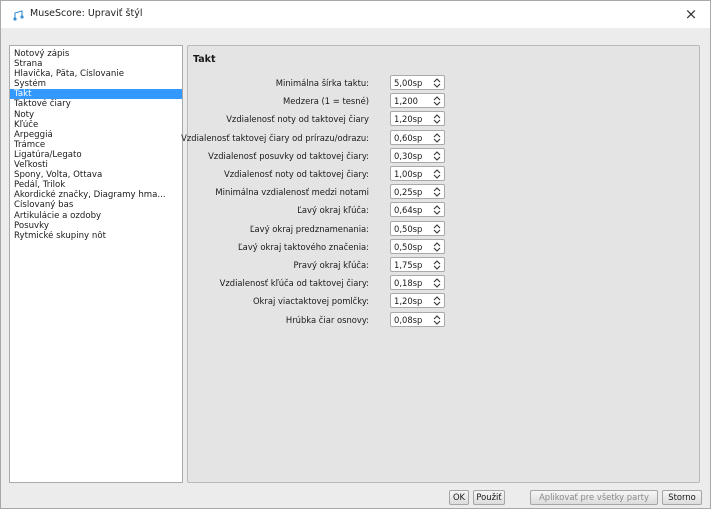 The width and height of the screenshot is (711, 509). What do you see at coordinates (408, 283) in the screenshot?
I see `setting-value: 0,18sp` at bounding box center [408, 283].